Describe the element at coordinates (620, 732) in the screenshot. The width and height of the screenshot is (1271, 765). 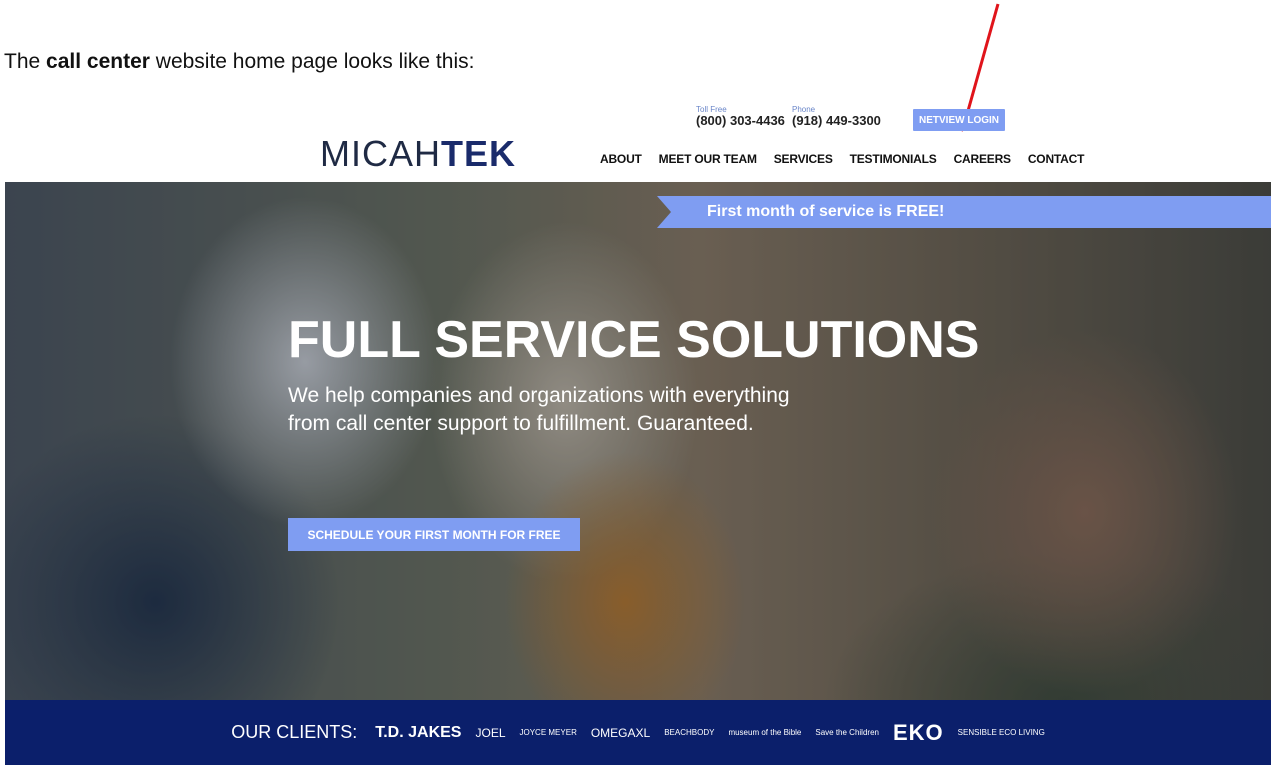
I see `client-logo-omegaxl: OMEGAXL` at that location.